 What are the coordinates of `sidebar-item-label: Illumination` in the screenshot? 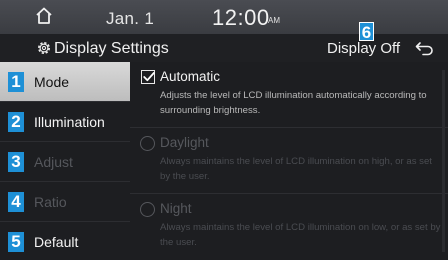 It's located at (69, 122).